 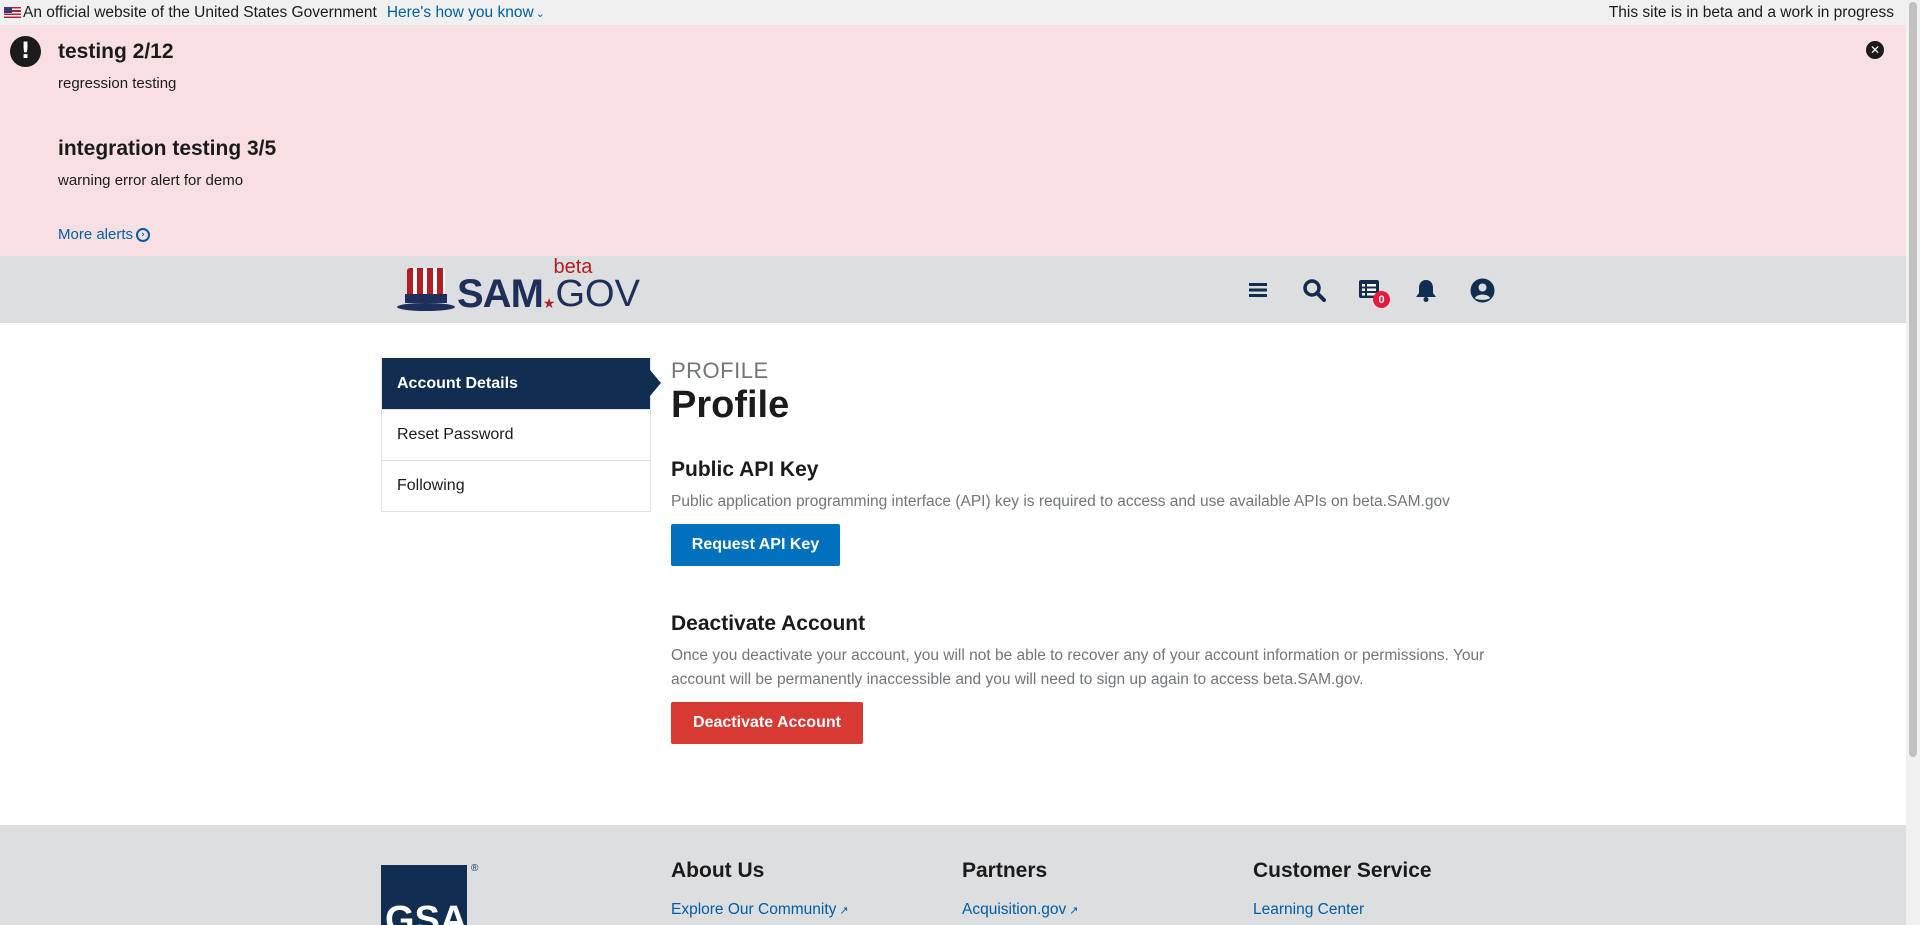 I want to click on footer-column-title: Customer Service, so click(x=1342, y=870).